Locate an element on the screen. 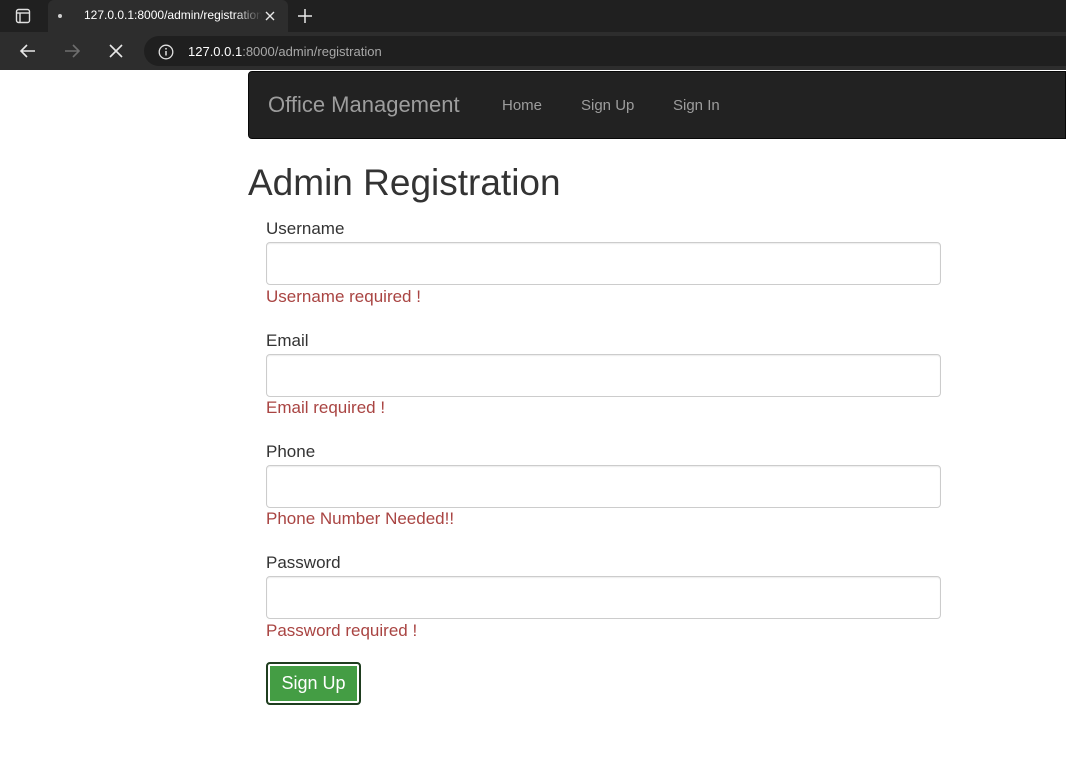 This screenshot has width=1066, height=757. browser-toolbar: 127.0.0.1:8000/admin/registration is located at coordinates (533, 51).